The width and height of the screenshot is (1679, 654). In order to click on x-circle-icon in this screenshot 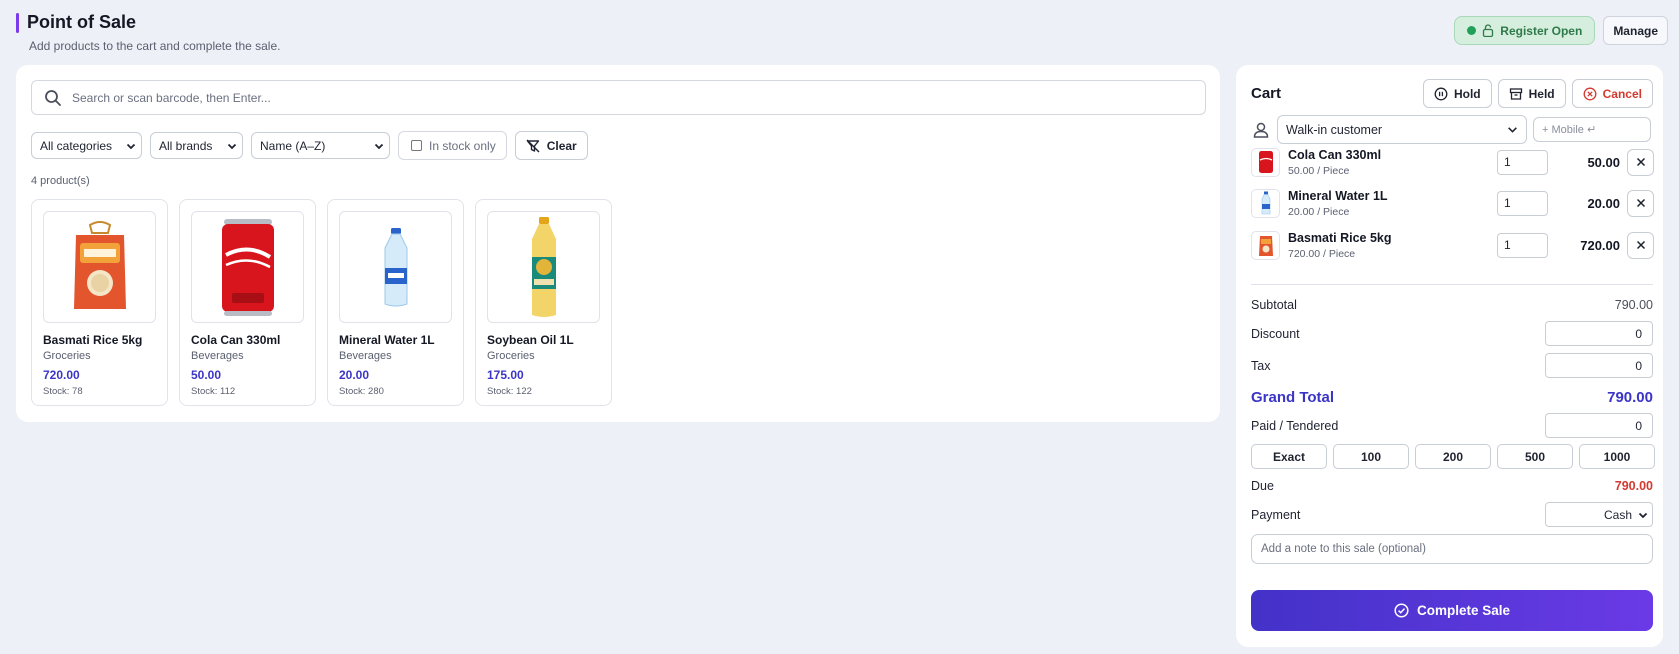, I will do `click(1590, 93)`.